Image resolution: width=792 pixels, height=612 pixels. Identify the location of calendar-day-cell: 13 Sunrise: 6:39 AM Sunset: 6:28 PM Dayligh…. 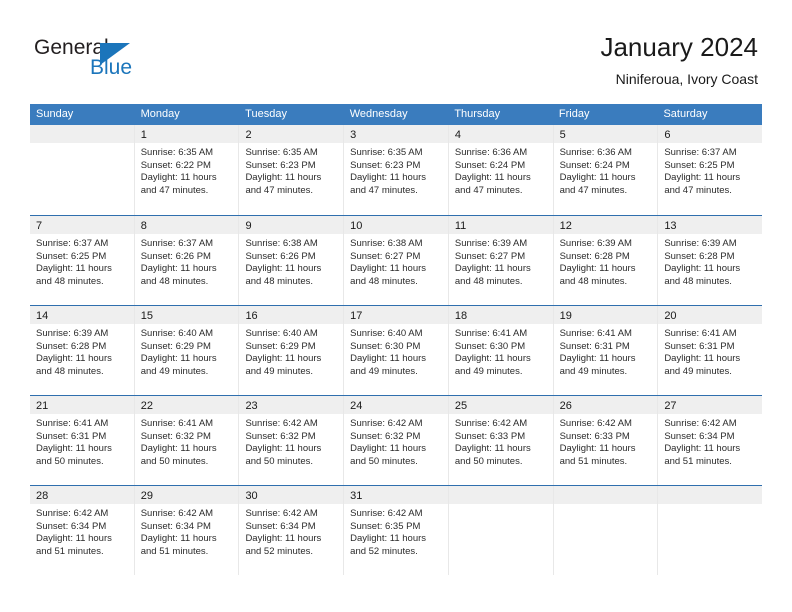
(710, 260).